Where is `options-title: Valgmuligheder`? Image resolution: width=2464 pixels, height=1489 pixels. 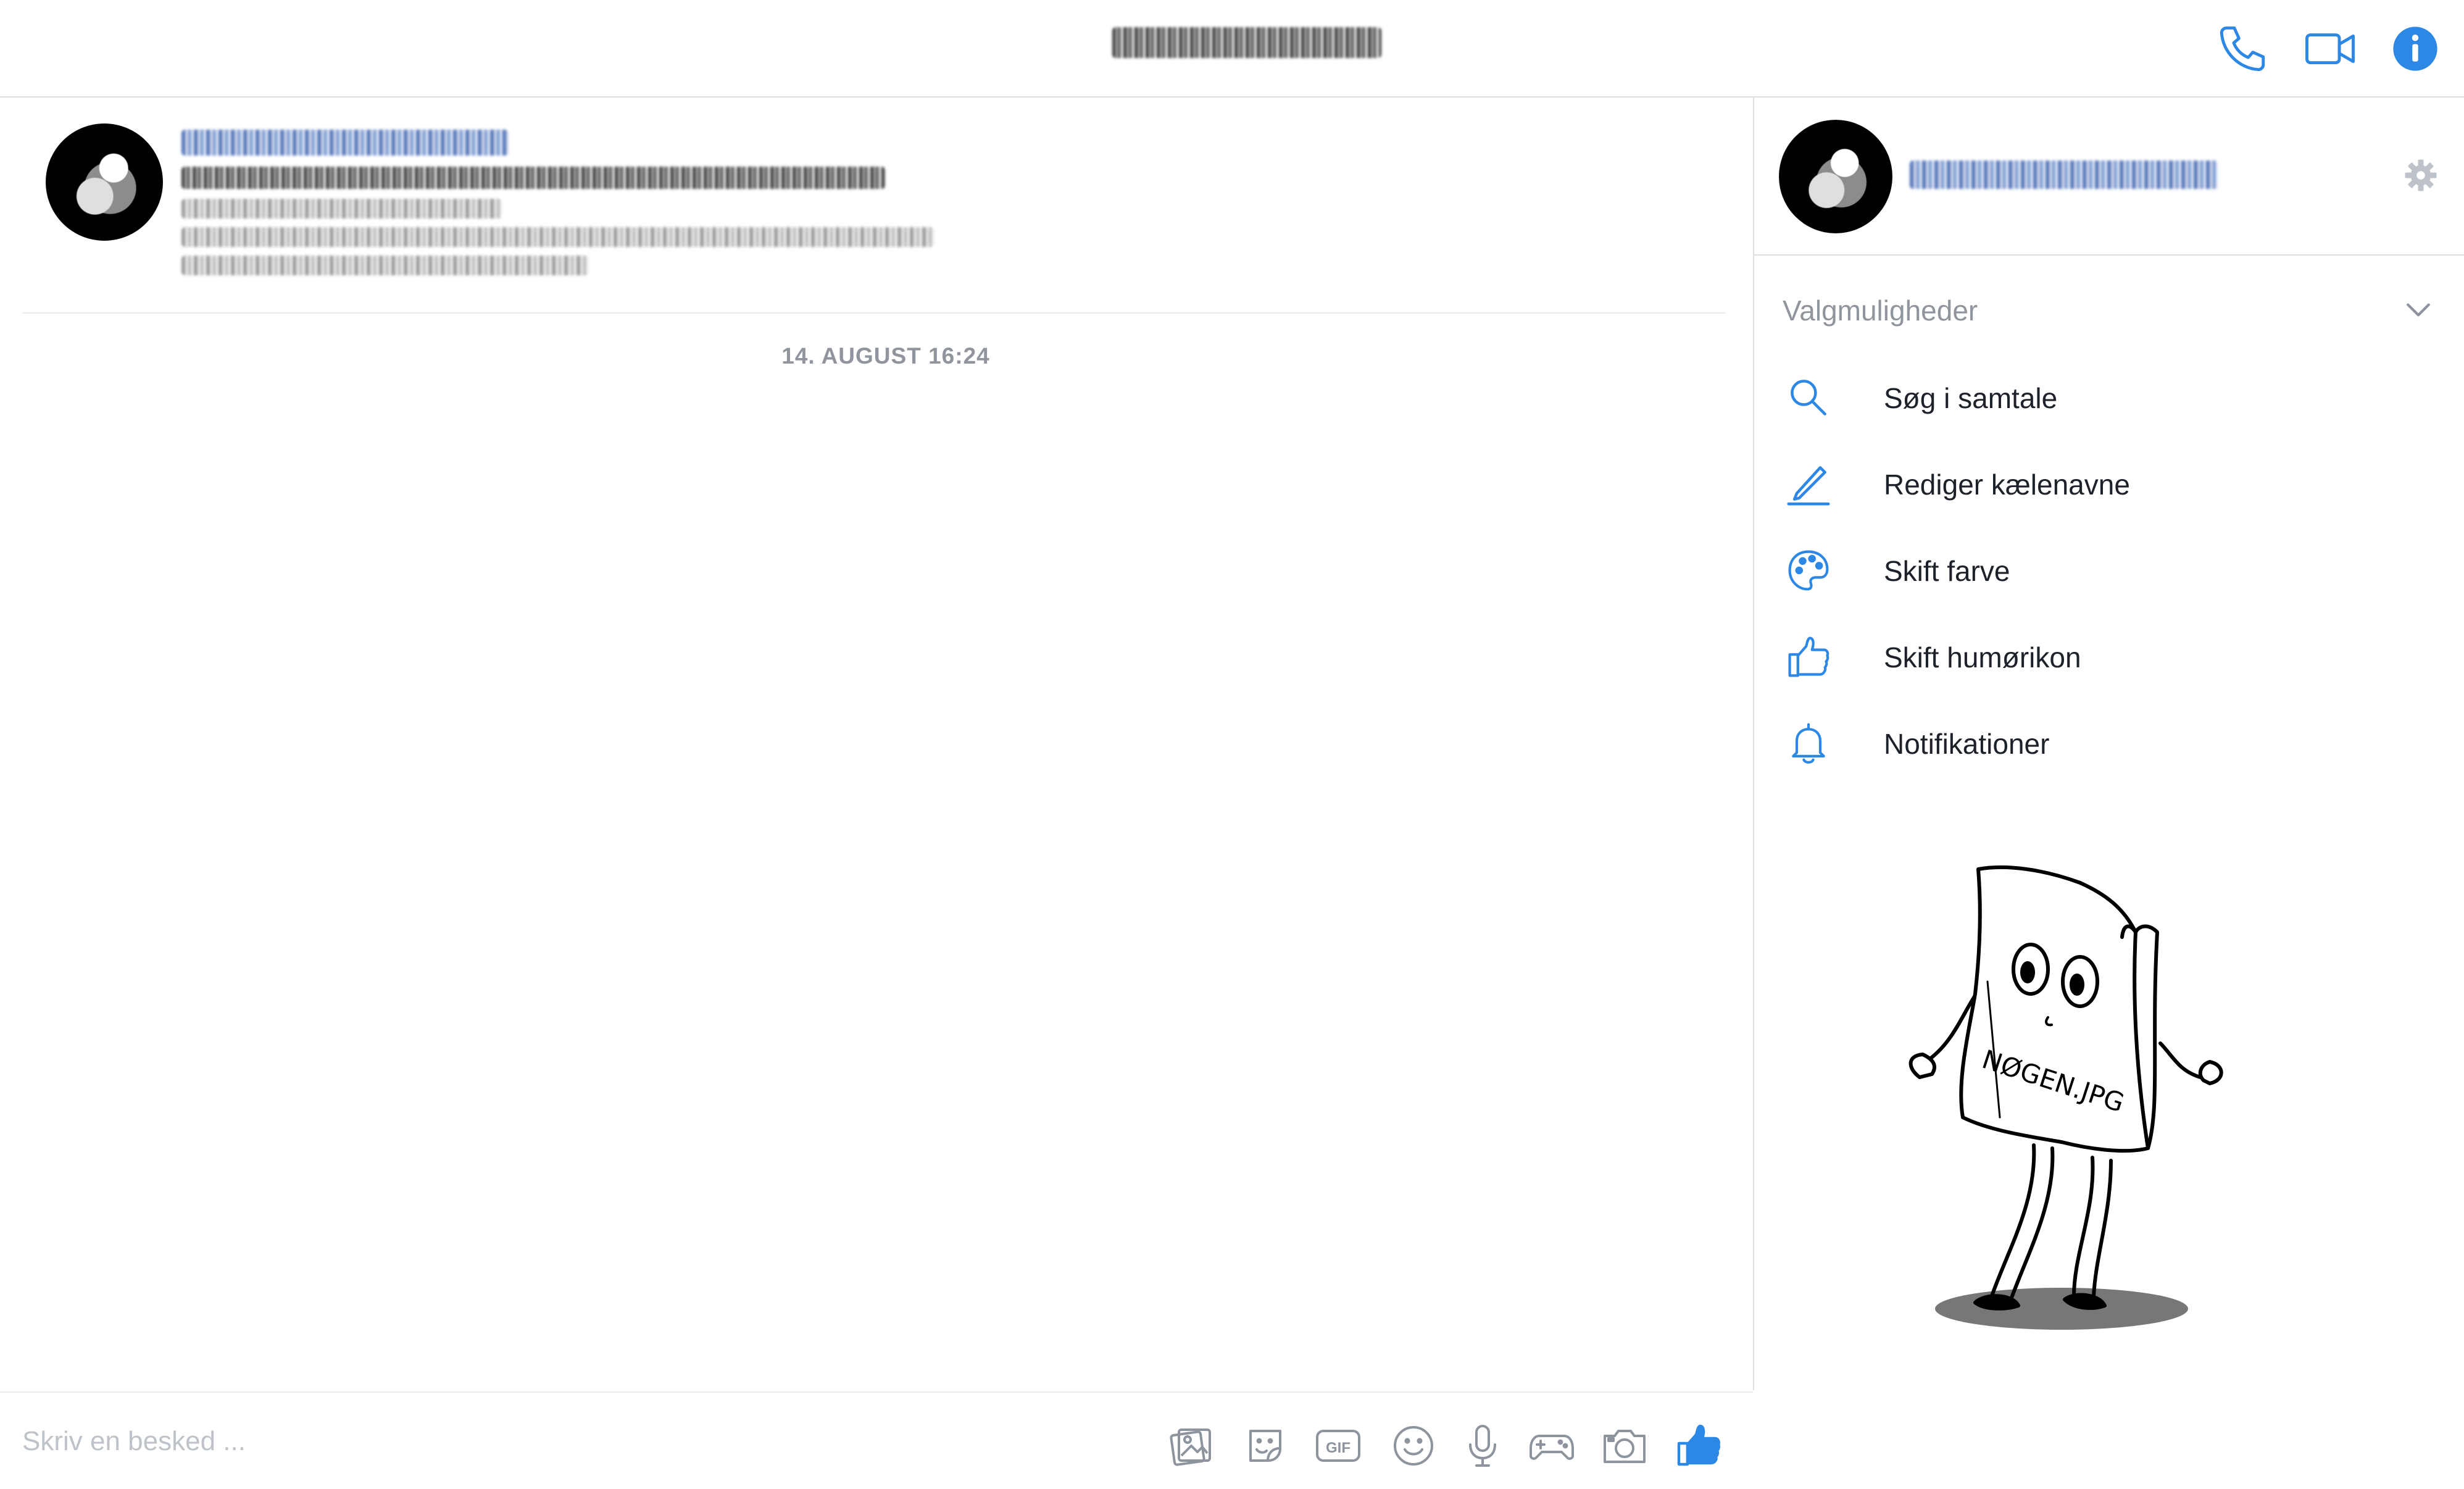
options-title: Valgmuligheder is located at coordinates (1880, 311).